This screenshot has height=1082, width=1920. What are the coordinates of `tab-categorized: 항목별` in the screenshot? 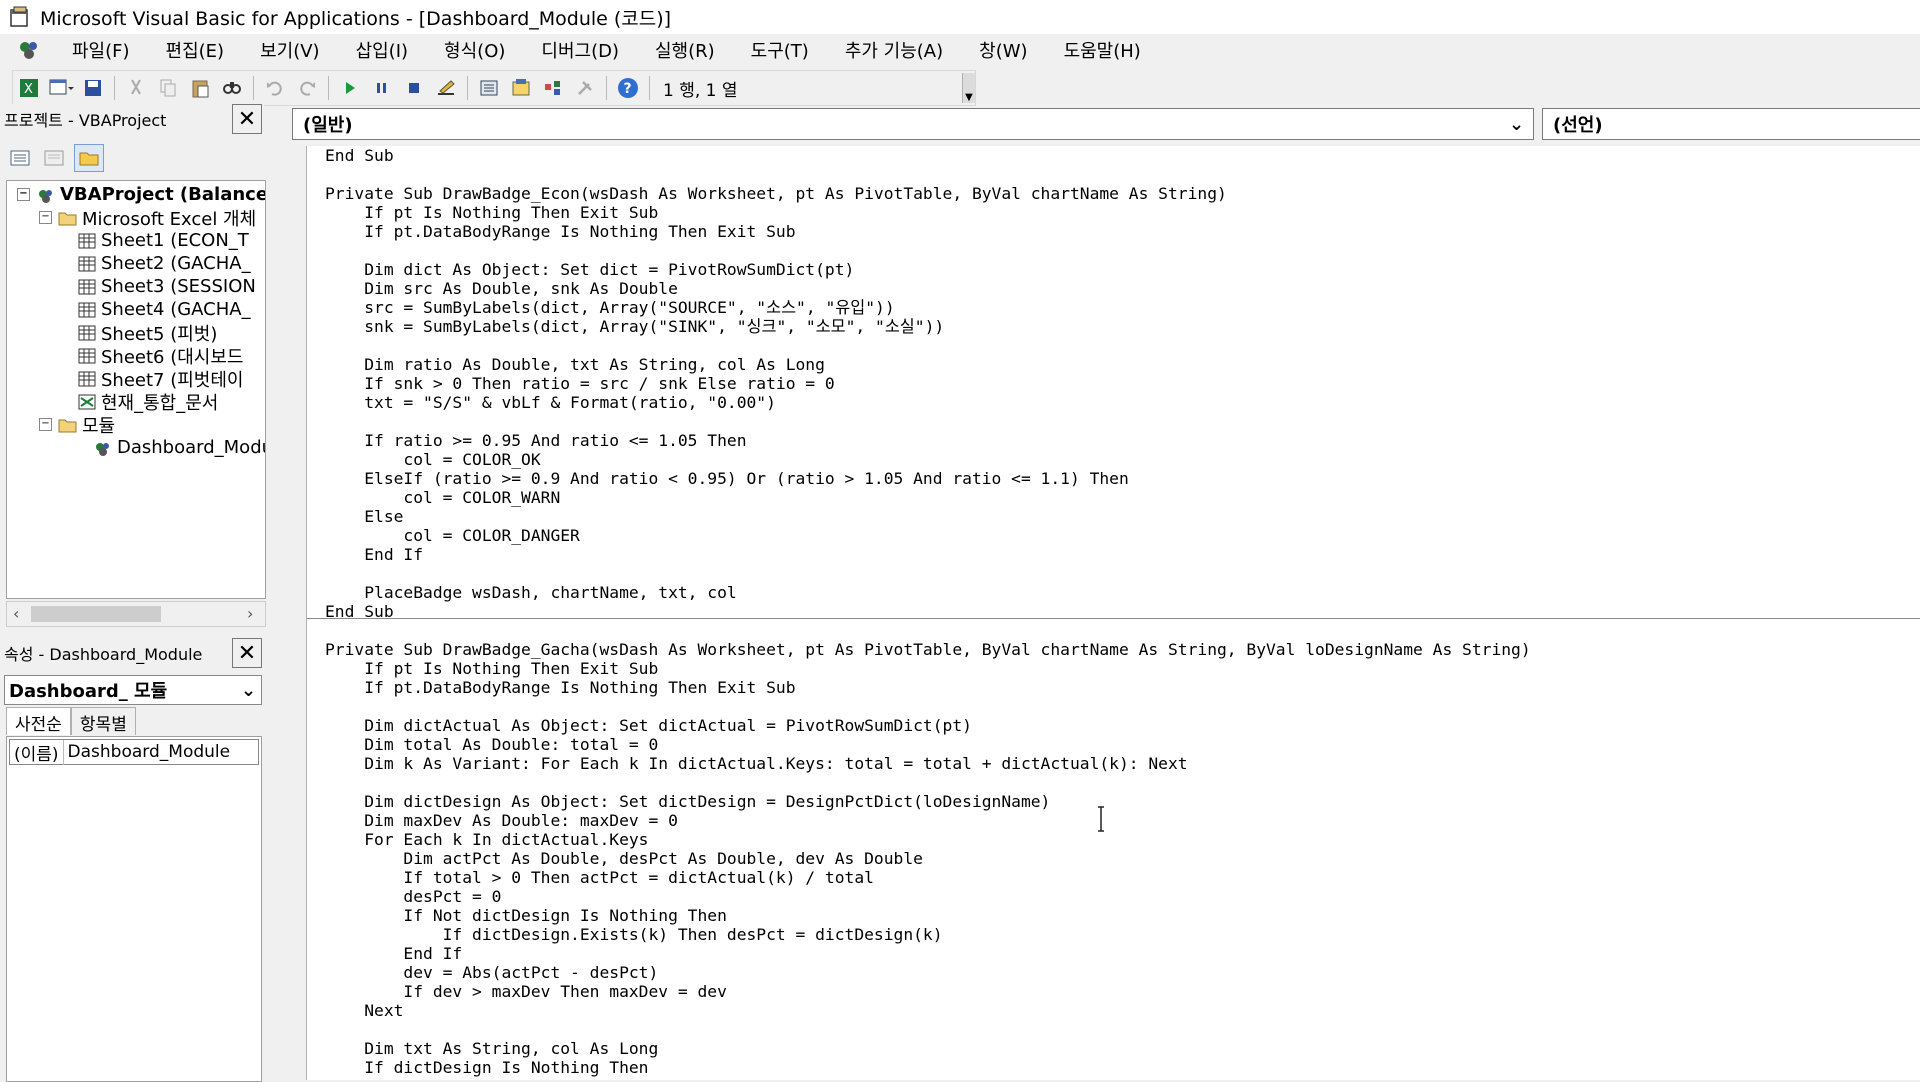 It's located at (103, 721).